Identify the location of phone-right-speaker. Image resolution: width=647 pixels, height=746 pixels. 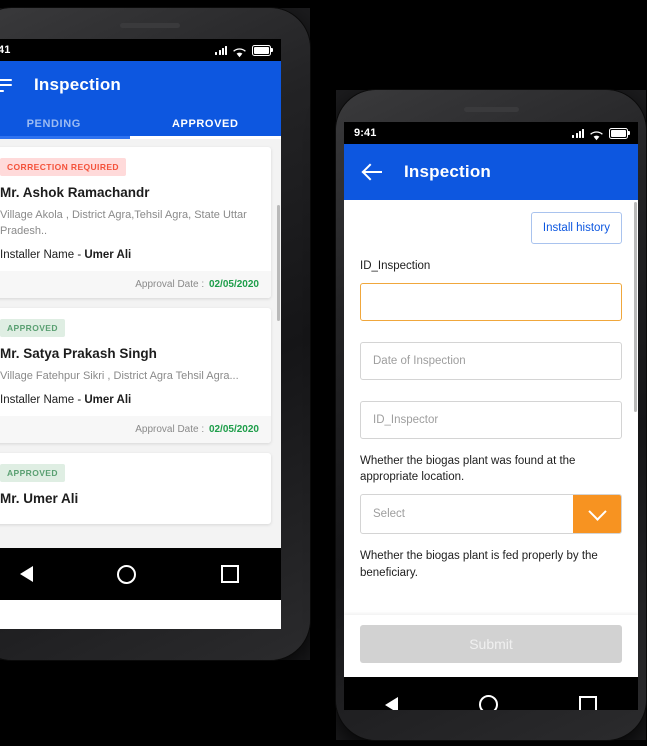
(491, 109).